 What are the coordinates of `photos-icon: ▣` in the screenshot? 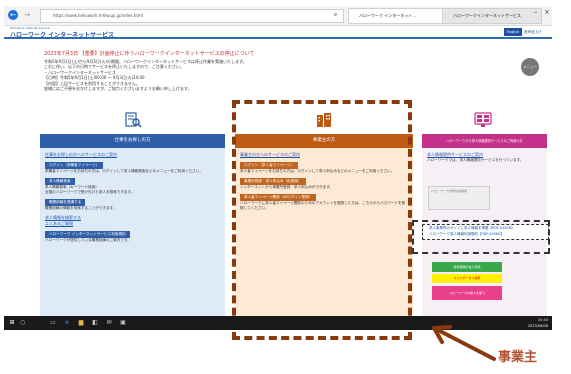 It's located at (123, 323).